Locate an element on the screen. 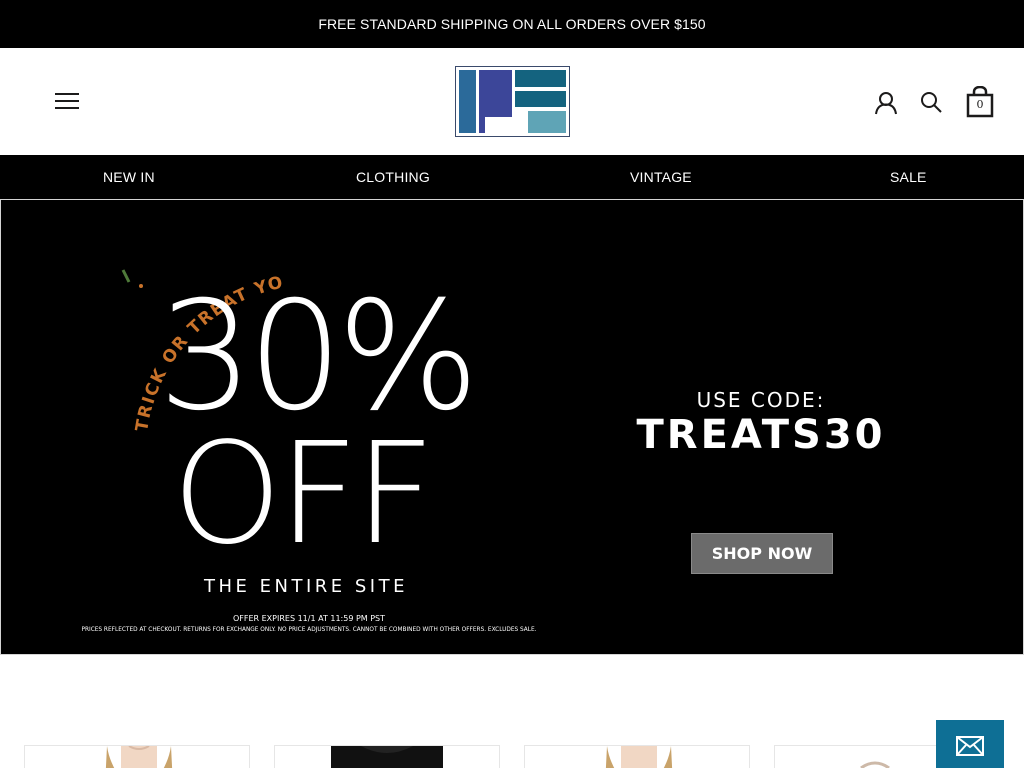 The image size is (1024, 768). hero-subtitle: THE ENTIRE SITE is located at coordinates (306, 586).